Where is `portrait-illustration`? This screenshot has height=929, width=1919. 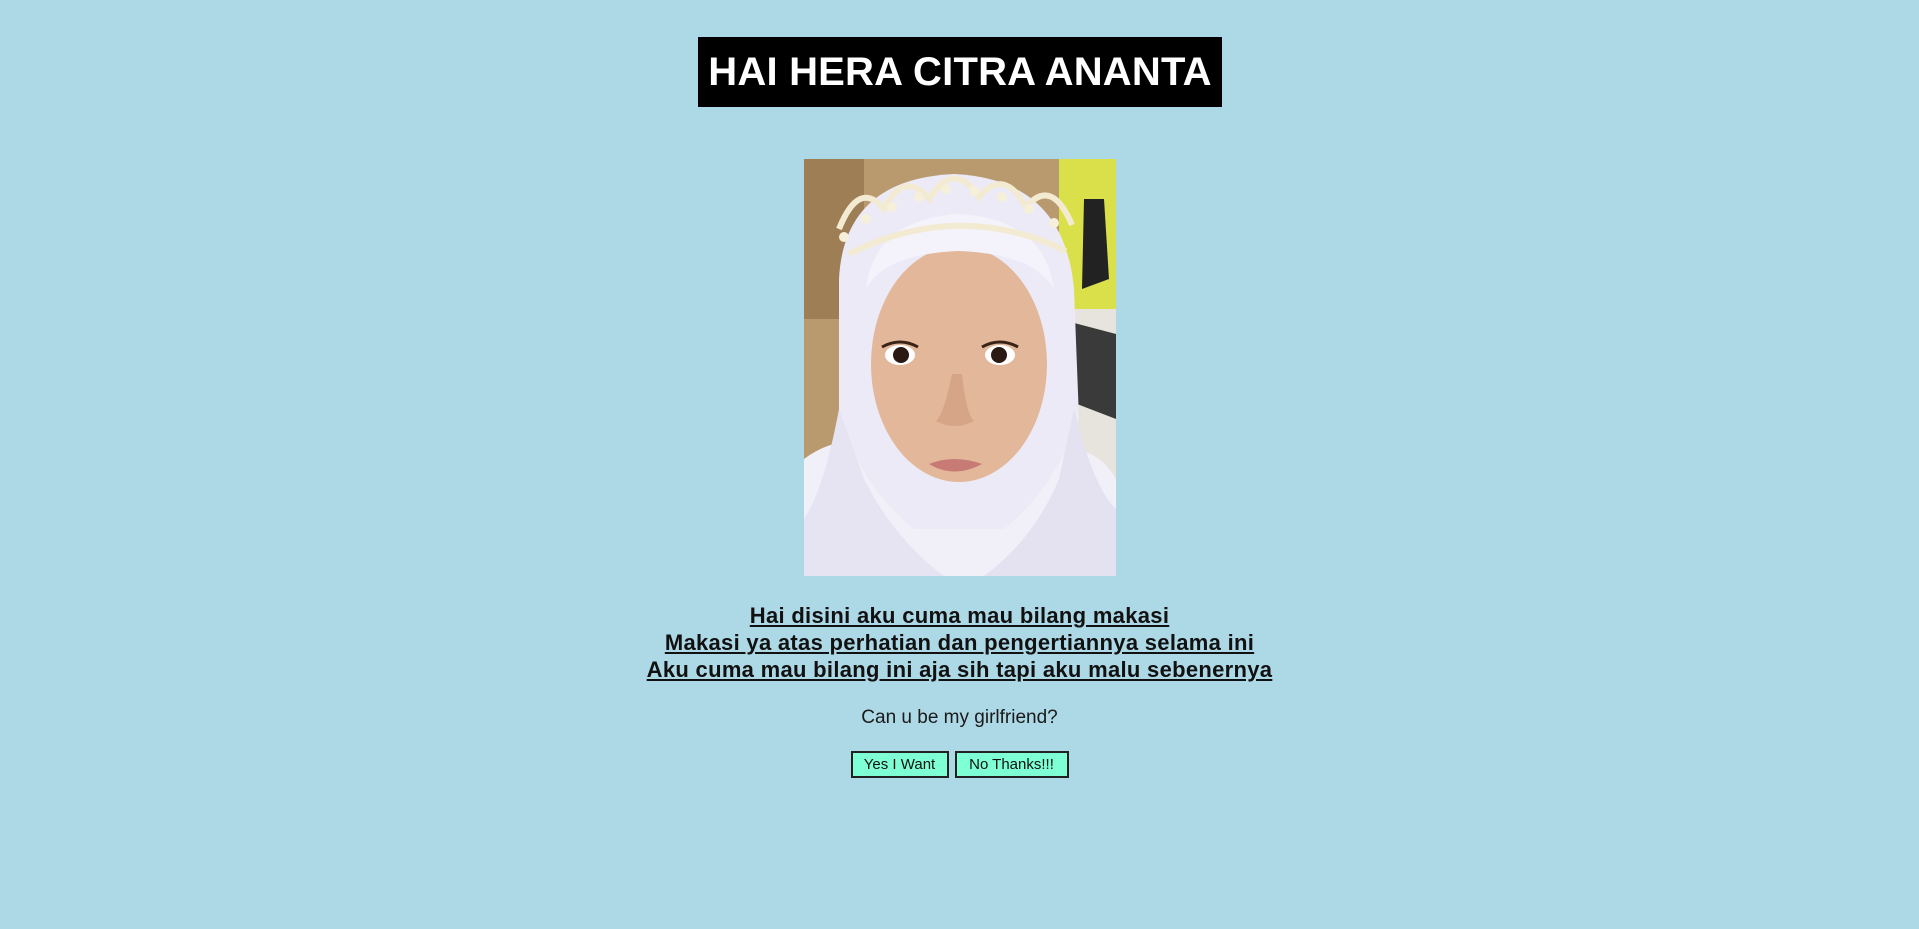 portrait-illustration is located at coordinates (960, 367).